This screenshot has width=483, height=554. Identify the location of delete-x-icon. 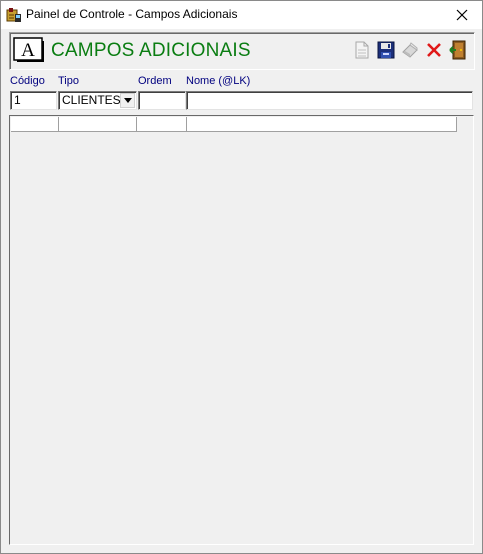
(434, 50).